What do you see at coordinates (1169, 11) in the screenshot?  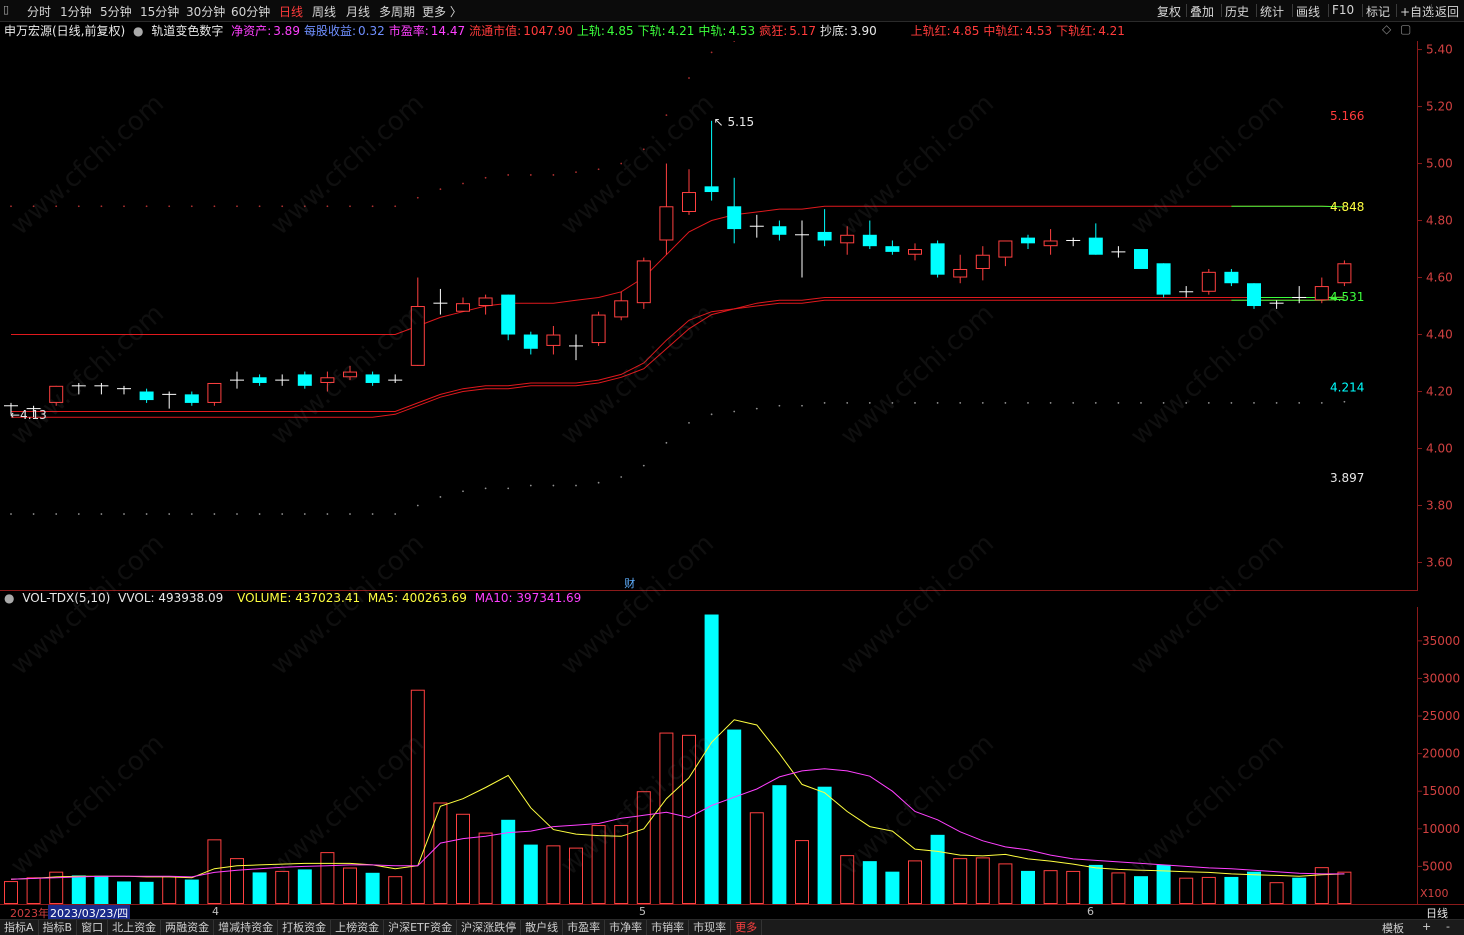 I see `toolbar-button-0: 复权` at bounding box center [1169, 11].